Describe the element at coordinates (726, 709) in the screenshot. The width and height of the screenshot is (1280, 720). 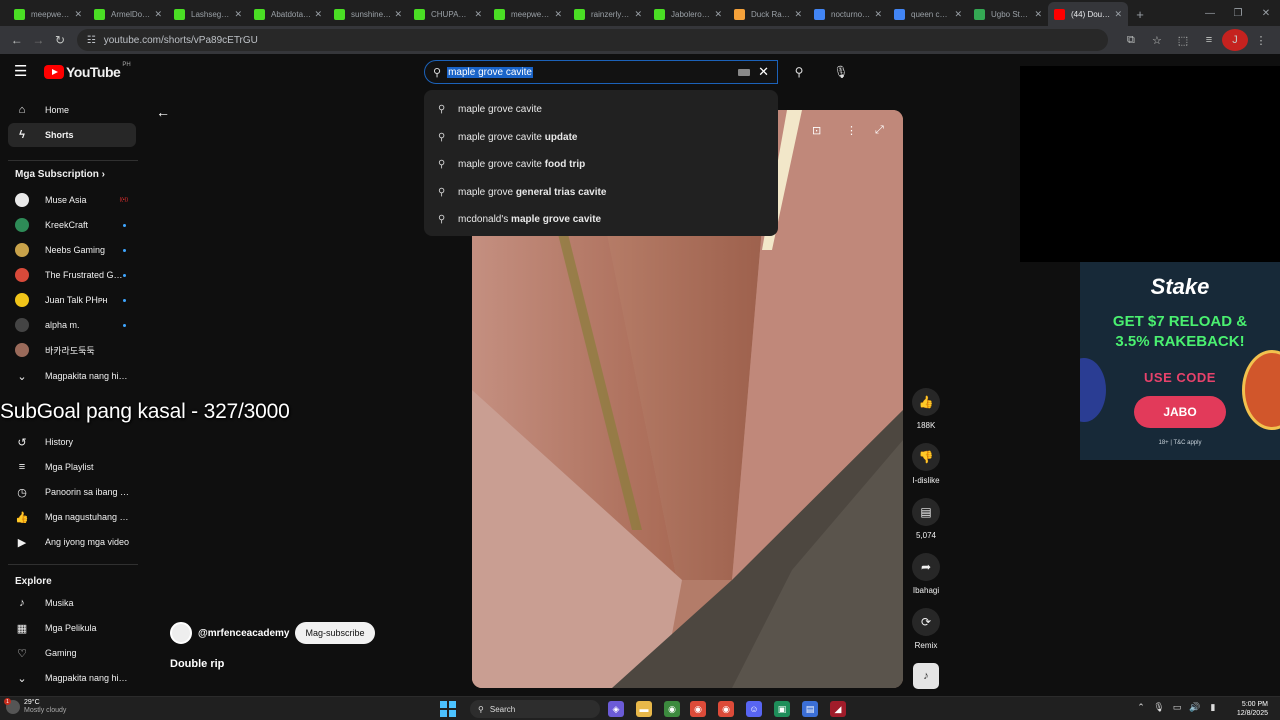
I see `chrome-active-icon: ◉` at that location.